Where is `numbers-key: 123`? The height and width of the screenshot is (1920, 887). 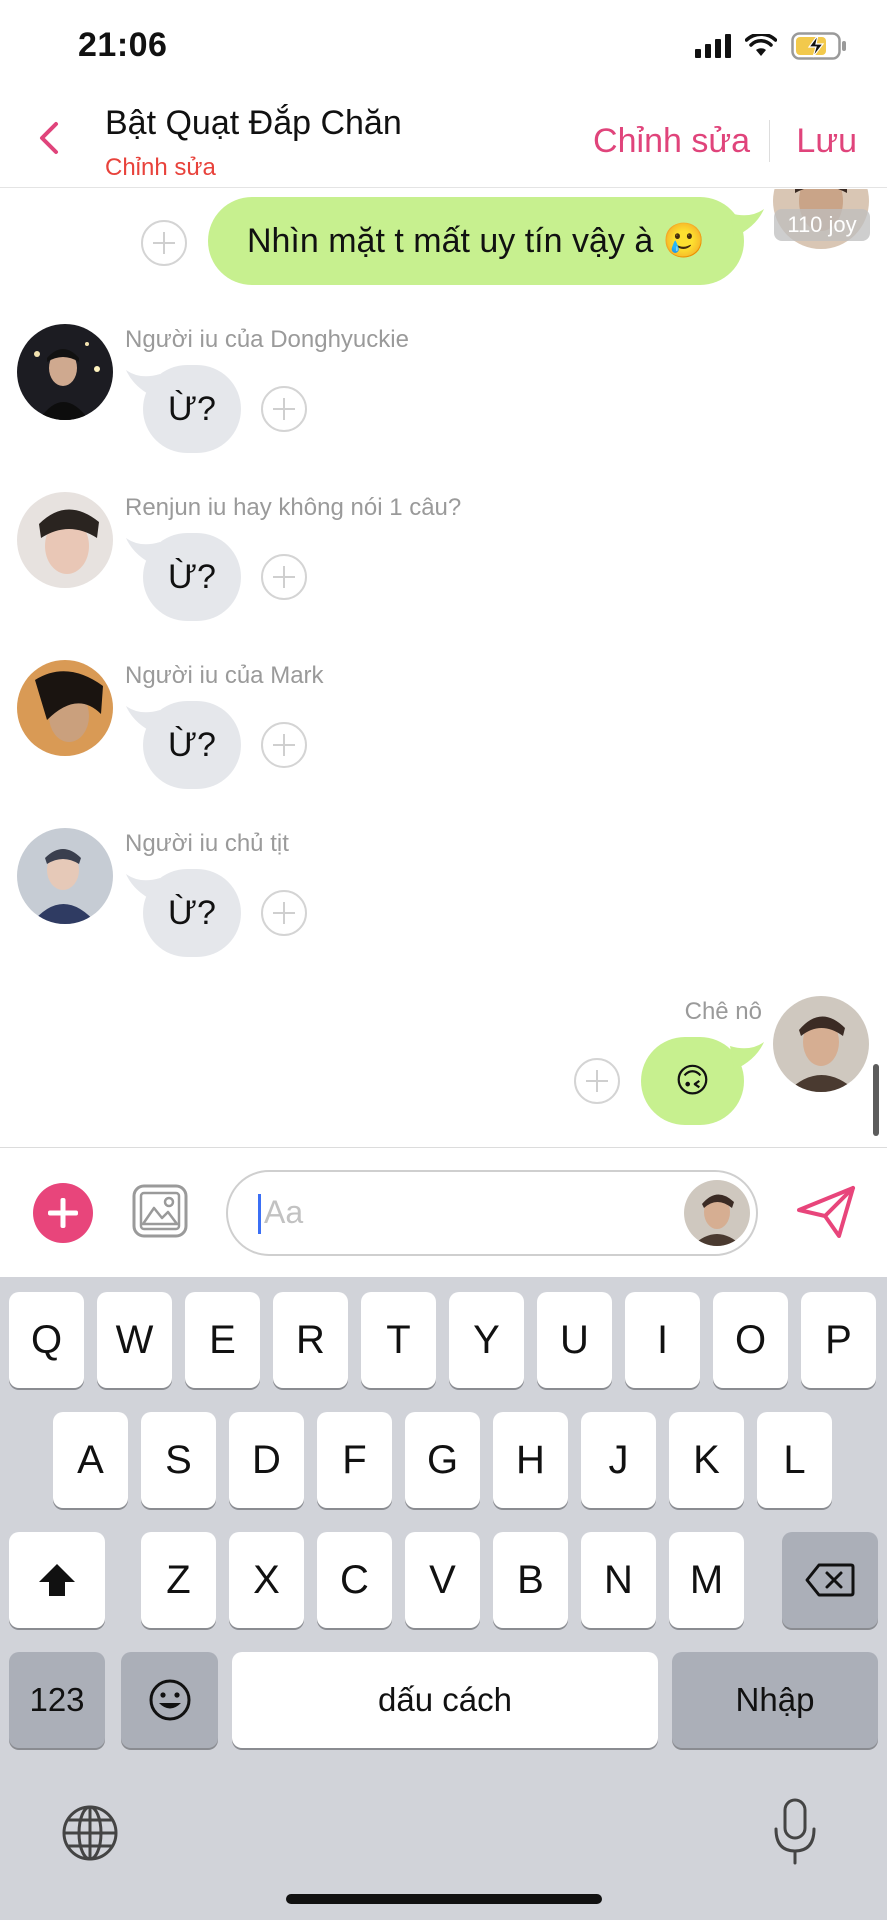
numbers-key: 123 is located at coordinates (57, 1700).